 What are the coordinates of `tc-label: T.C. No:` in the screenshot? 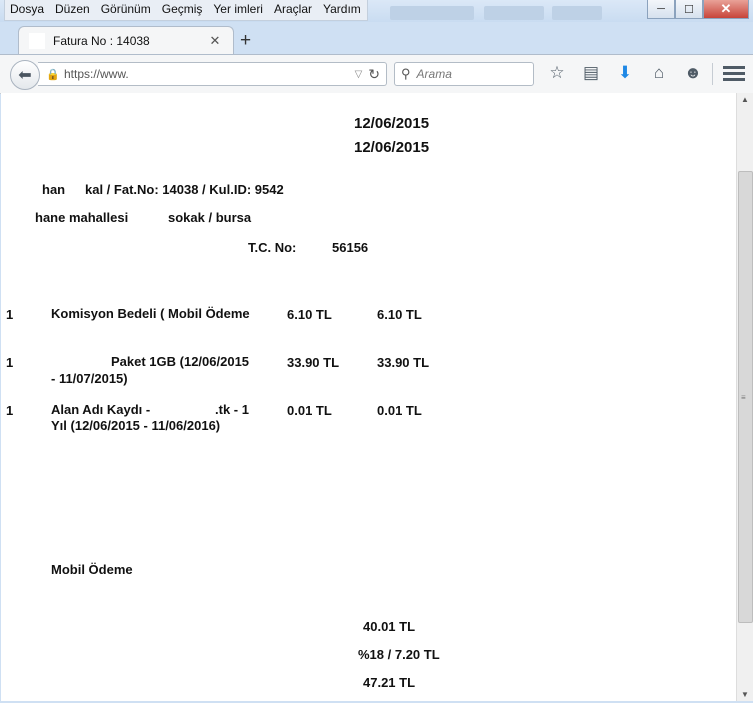 It's located at (272, 247).